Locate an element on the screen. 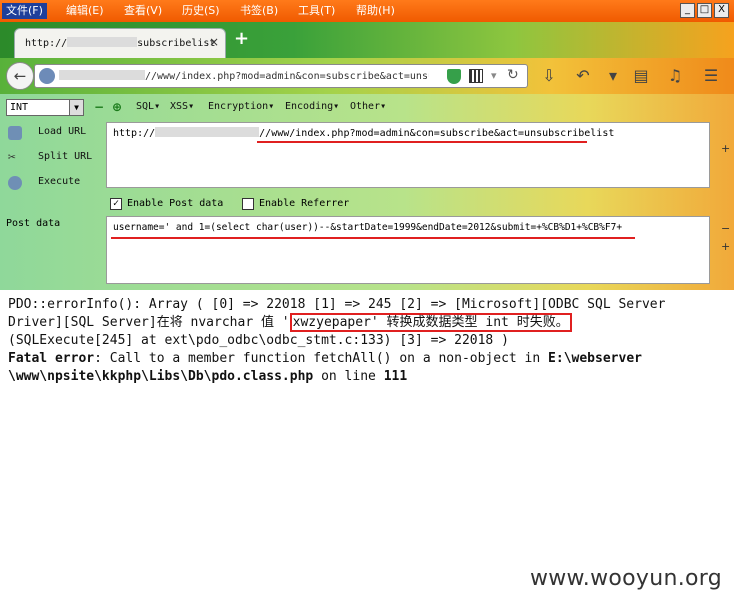 This screenshot has width=734, height=609. menu-history: 历史(S) is located at coordinates (201, 11).